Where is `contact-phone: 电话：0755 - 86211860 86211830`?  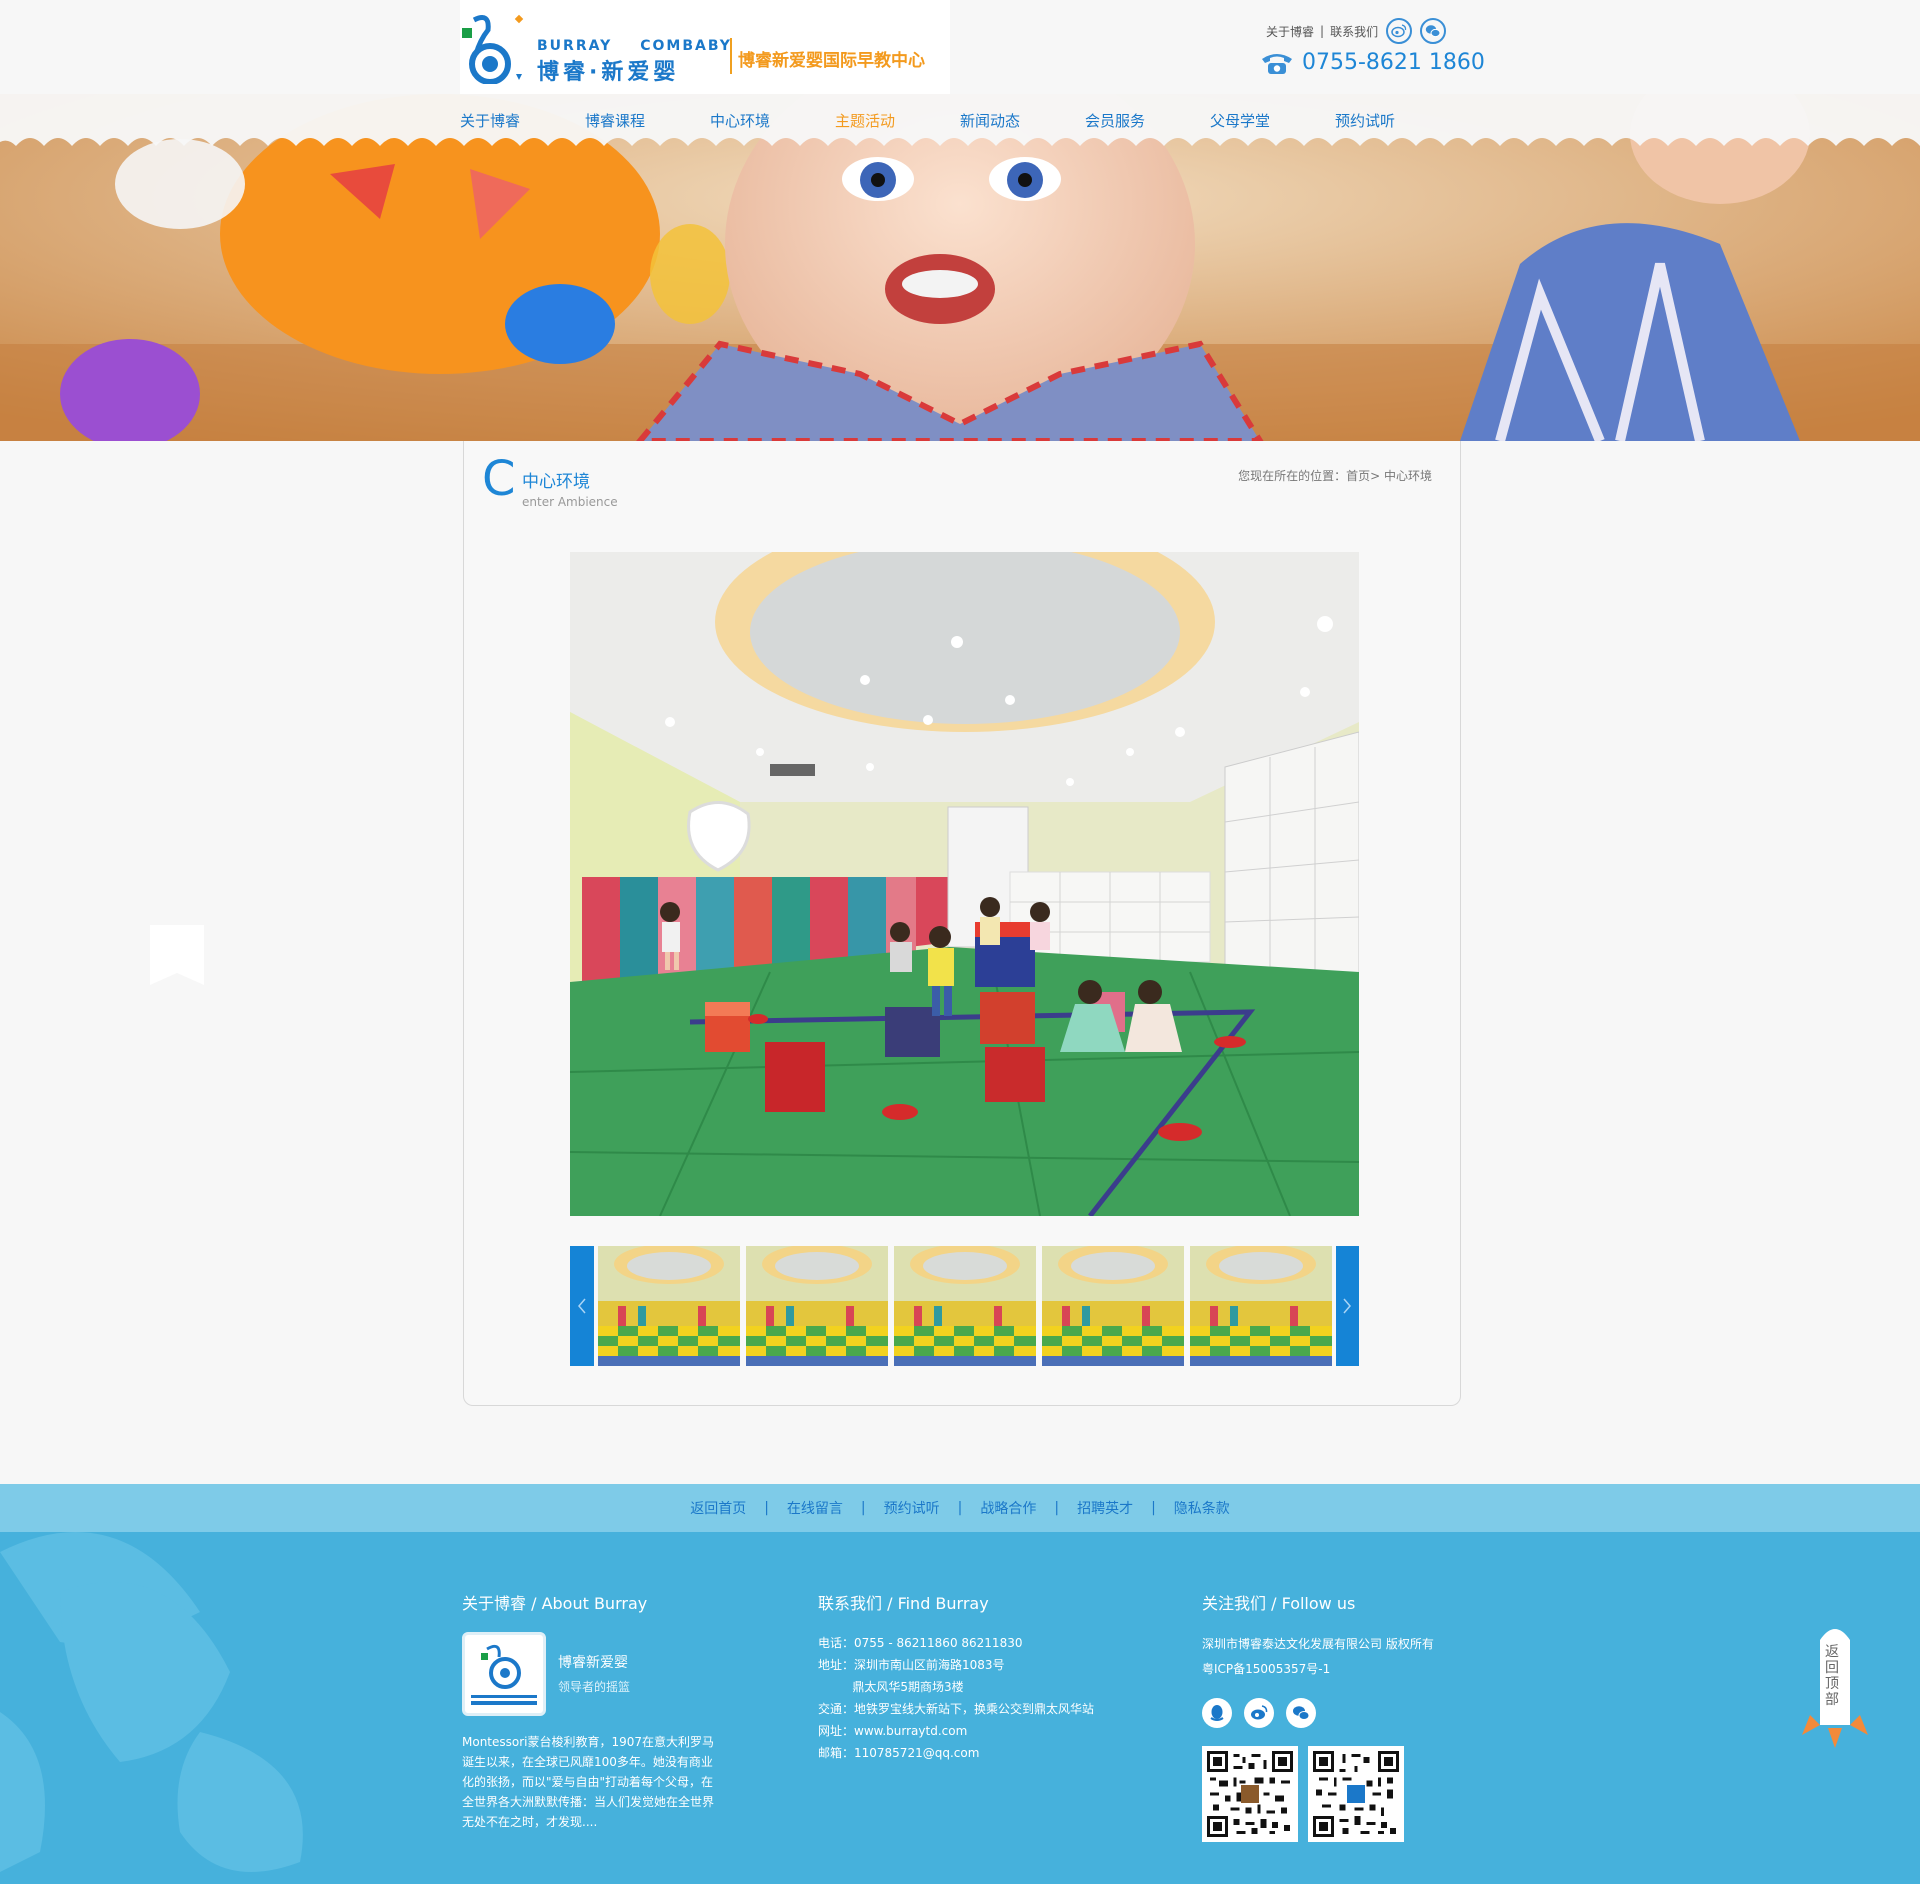
contact-phone: 电话：0755 - 86211860 86211830 is located at coordinates (920, 1643).